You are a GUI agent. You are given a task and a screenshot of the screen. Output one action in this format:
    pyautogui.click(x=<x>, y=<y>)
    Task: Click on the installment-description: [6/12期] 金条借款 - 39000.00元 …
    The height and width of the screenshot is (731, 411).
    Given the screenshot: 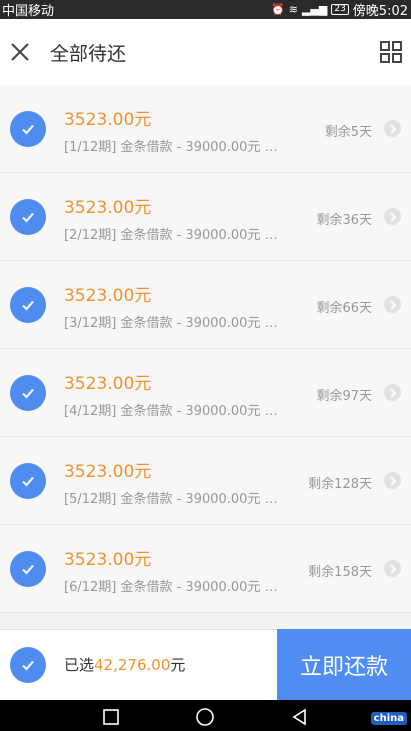 What is the action you would take?
    pyautogui.click(x=171, y=587)
    